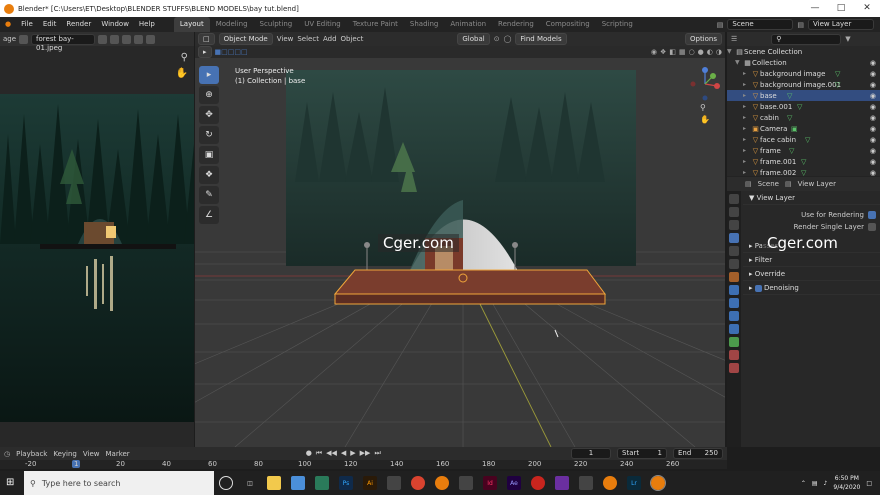 This screenshot has height=495, width=880. What do you see at coordinates (872, 227) in the screenshot?
I see `render-single-layer-checkbox` at bounding box center [872, 227].